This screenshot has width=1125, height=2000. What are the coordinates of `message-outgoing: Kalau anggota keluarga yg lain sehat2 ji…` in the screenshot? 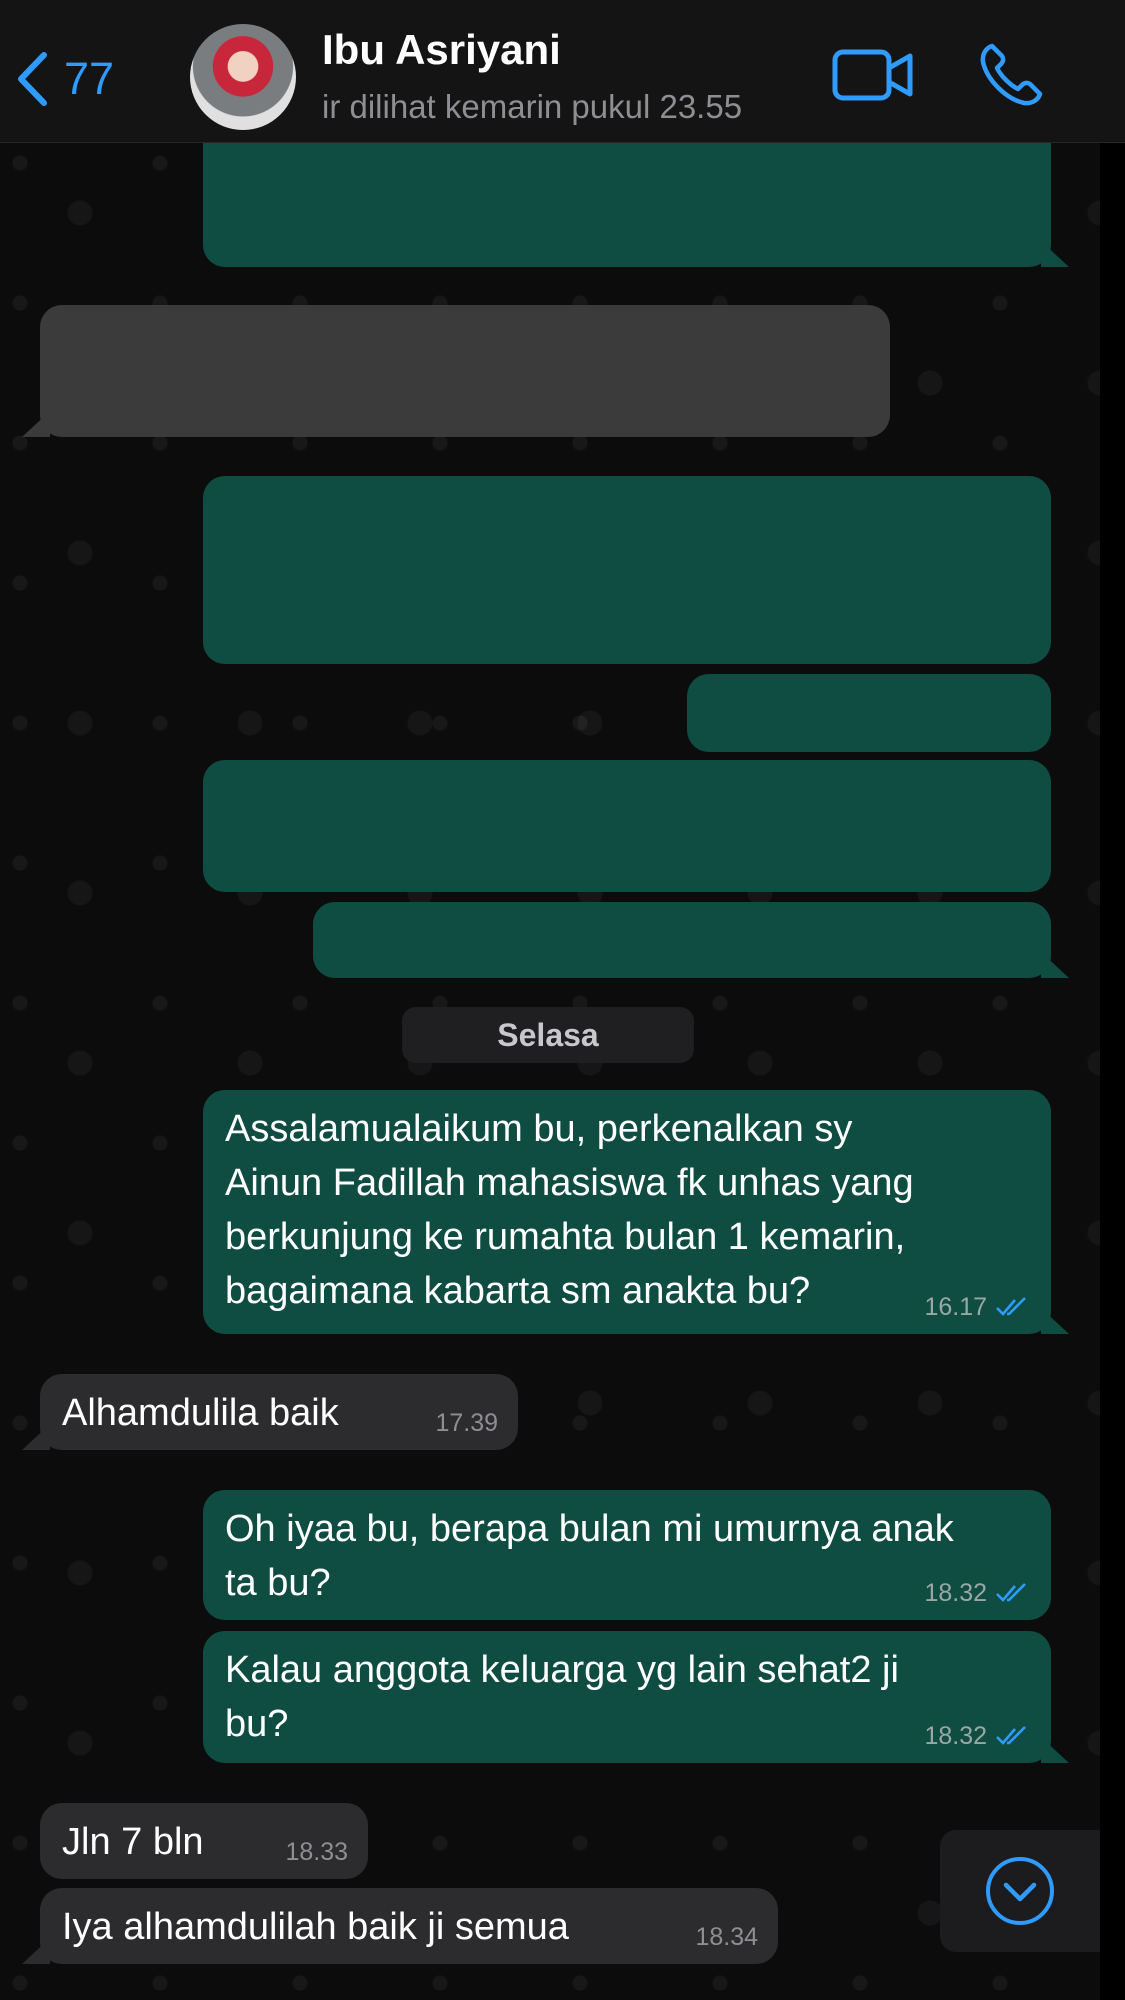 It's located at (627, 1697).